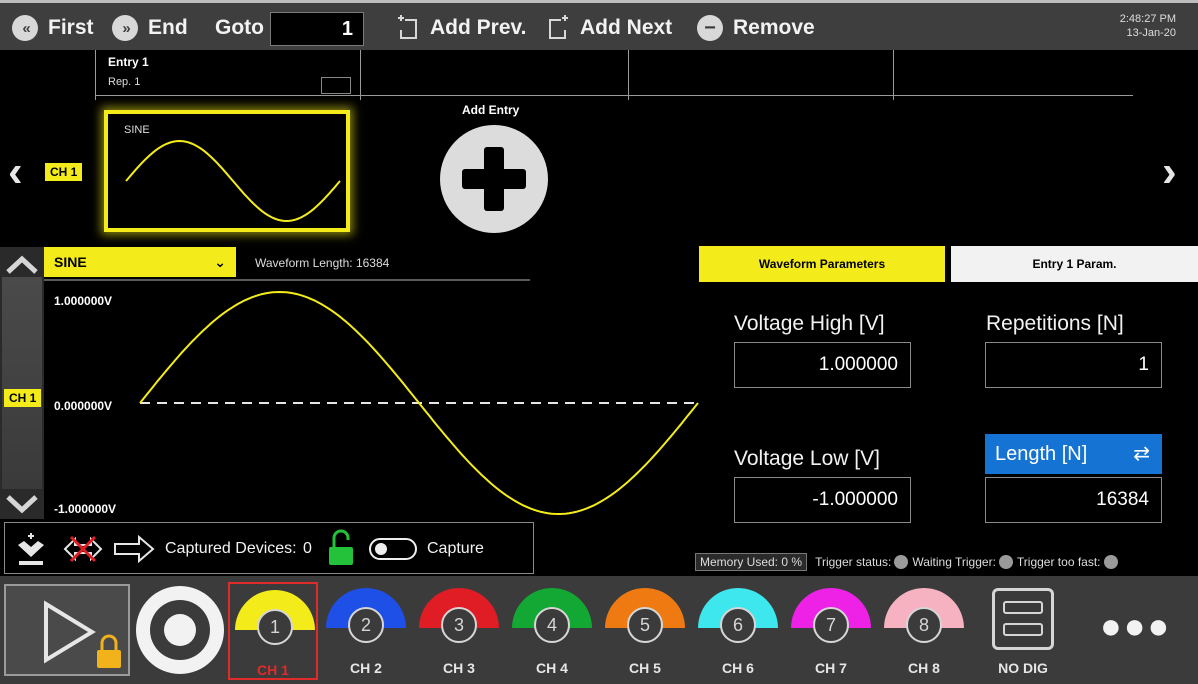 This screenshot has height=684, width=1198. Describe the element at coordinates (924, 625) in the screenshot. I see `channel-number: 8` at that location.